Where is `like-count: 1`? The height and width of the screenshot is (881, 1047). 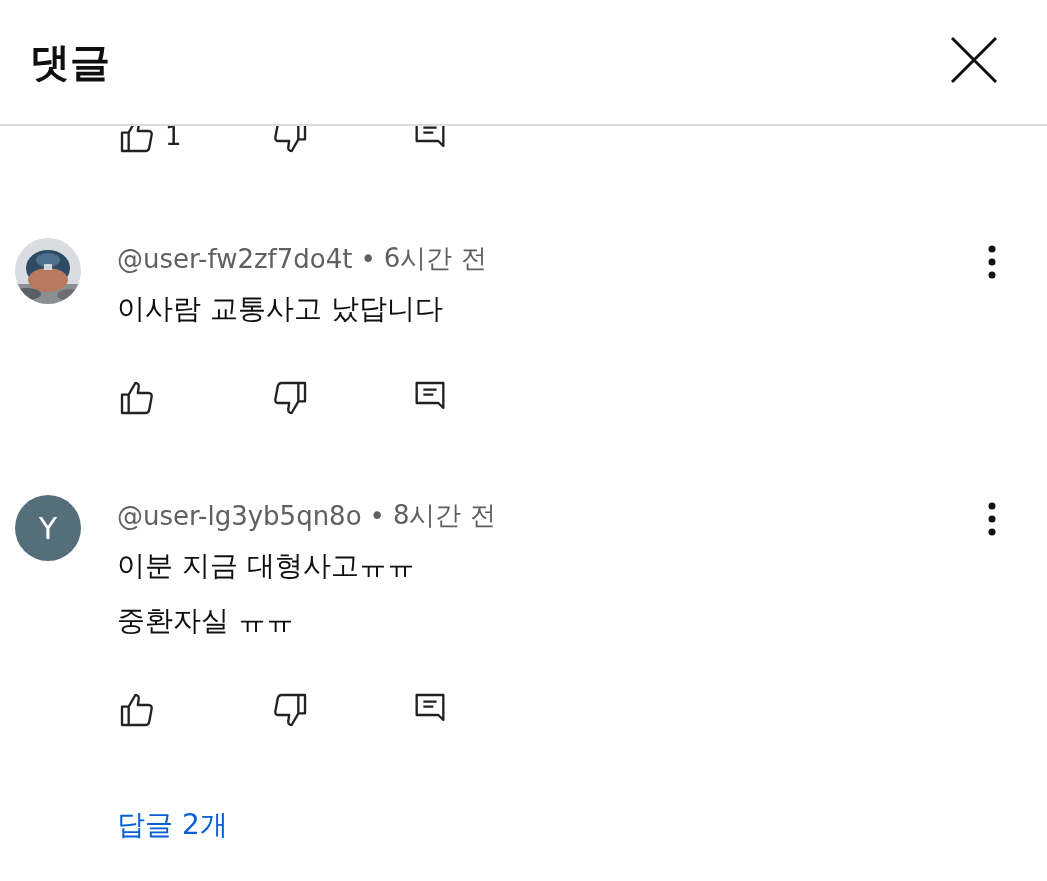 like-count: 1 is located at coordinates (173, 138).